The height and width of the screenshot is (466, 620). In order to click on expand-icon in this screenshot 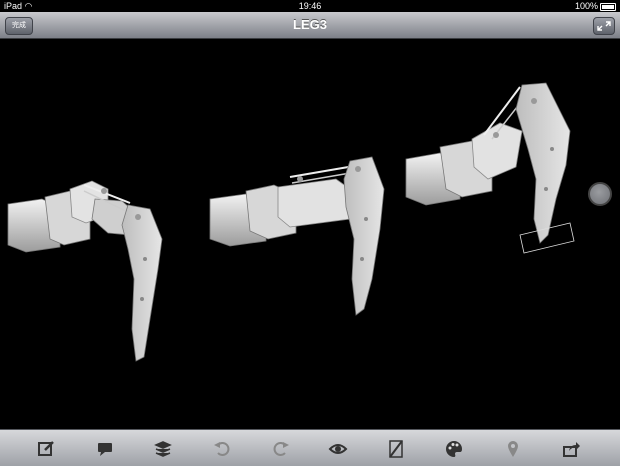, I will do `click(604, 26)`.